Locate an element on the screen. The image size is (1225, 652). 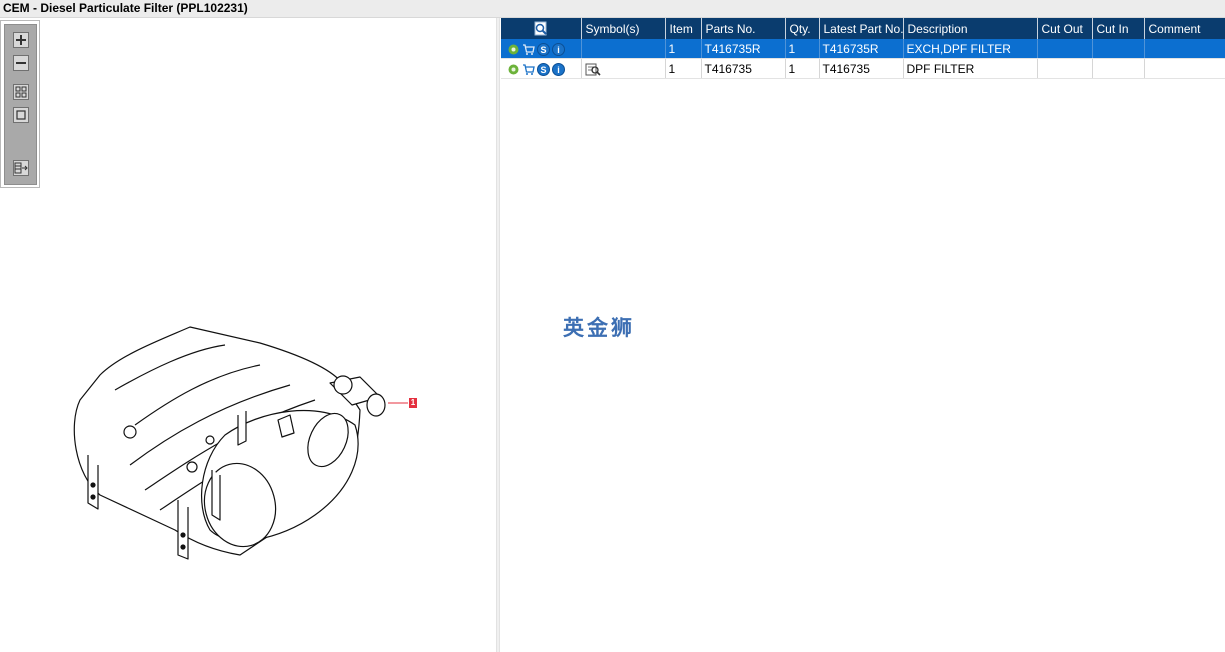
column-header-item: Item is located at coordinates (683, 28).